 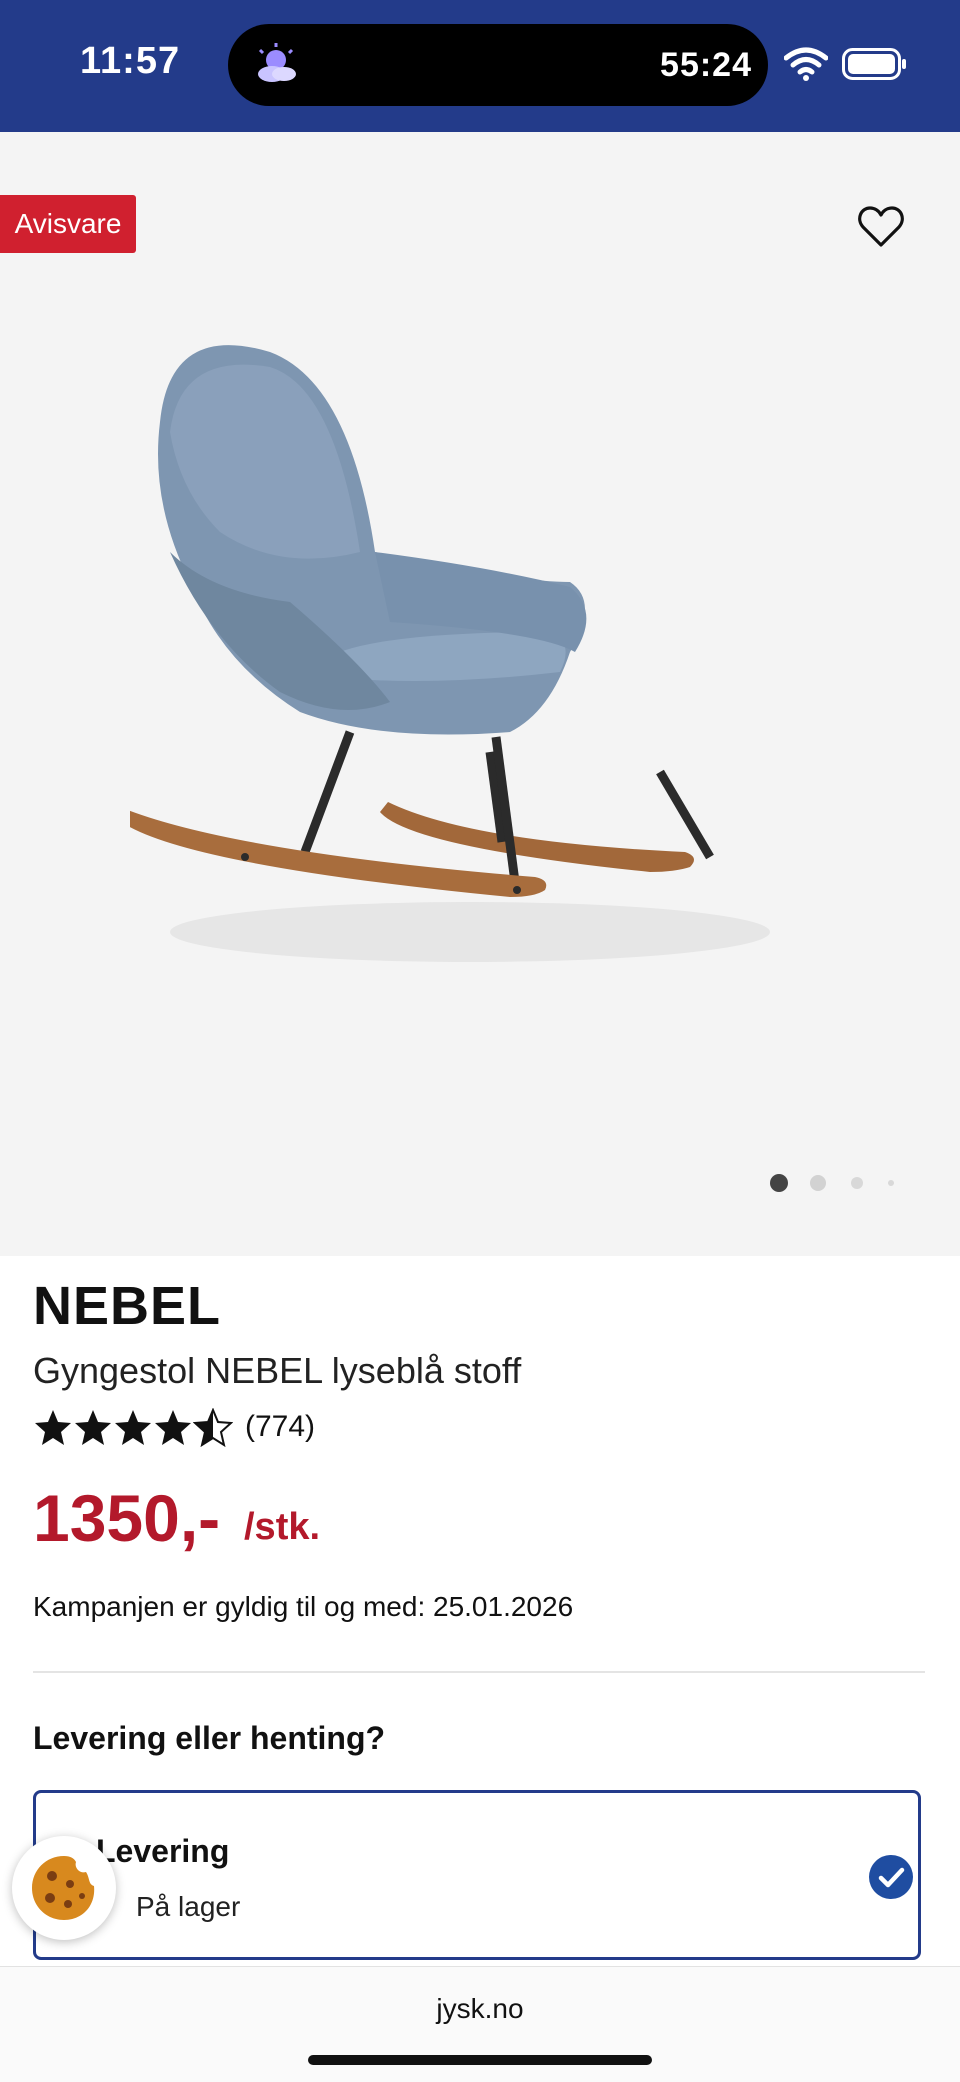 I want to click on weather-icon, so click(x=277, y=62).